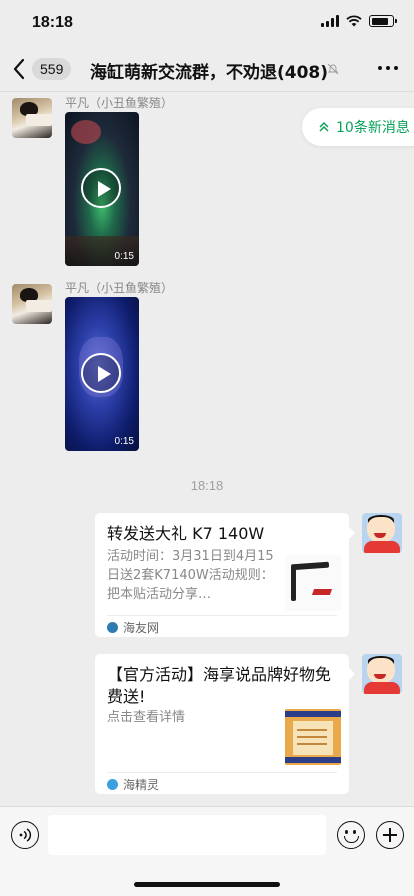 This screenshot has height=896, width=414. I want to click on card-source-label: 海精灵, so click(141, 785).